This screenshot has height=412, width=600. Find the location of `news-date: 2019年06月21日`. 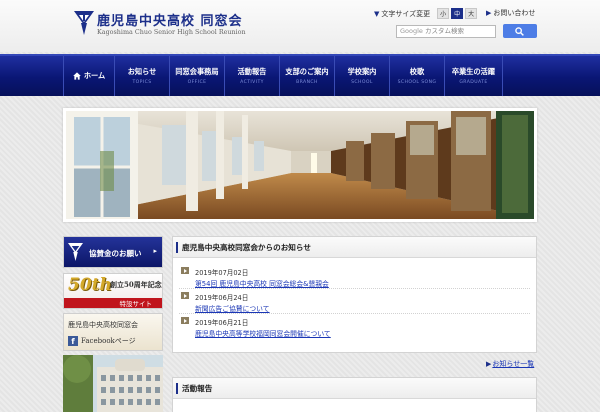

news-date: 2019年06月21日 is located at coordinates (222, 323).